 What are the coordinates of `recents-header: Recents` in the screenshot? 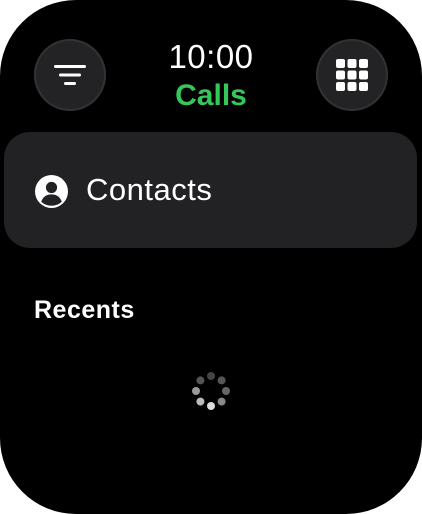 It's located at (84, 310).